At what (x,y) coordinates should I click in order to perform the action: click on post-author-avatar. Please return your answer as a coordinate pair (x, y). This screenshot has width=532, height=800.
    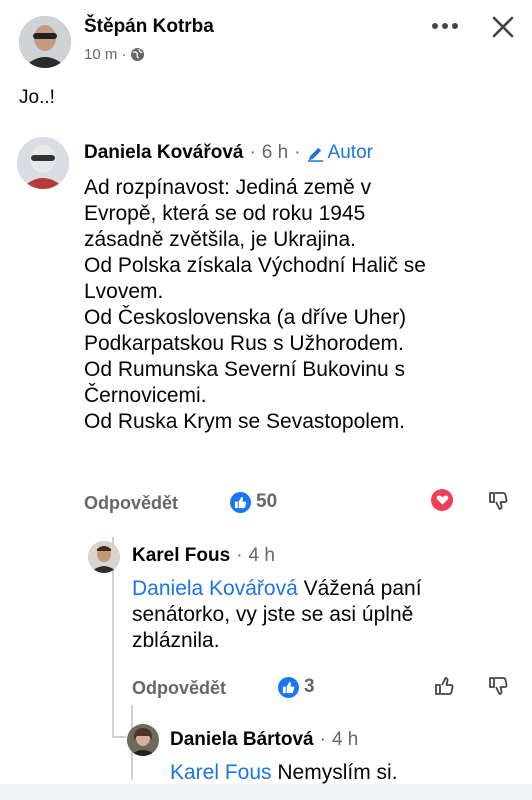
    Looking at the image, I should click on (45, 42).